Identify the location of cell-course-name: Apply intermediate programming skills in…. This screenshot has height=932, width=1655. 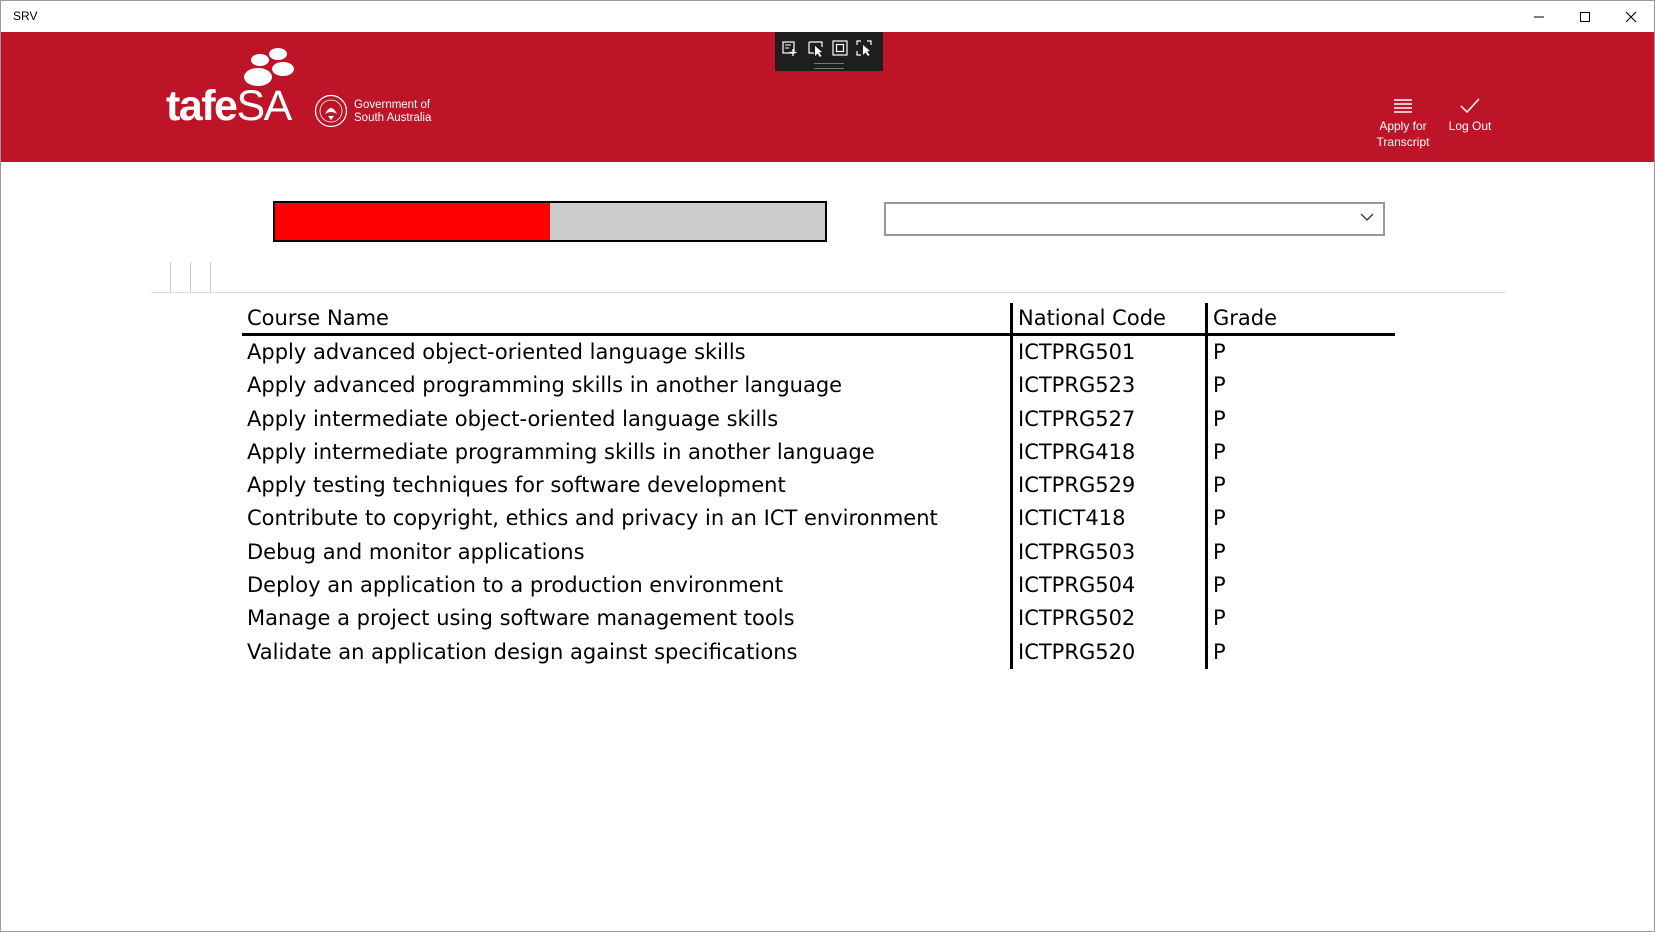
(561, 451).